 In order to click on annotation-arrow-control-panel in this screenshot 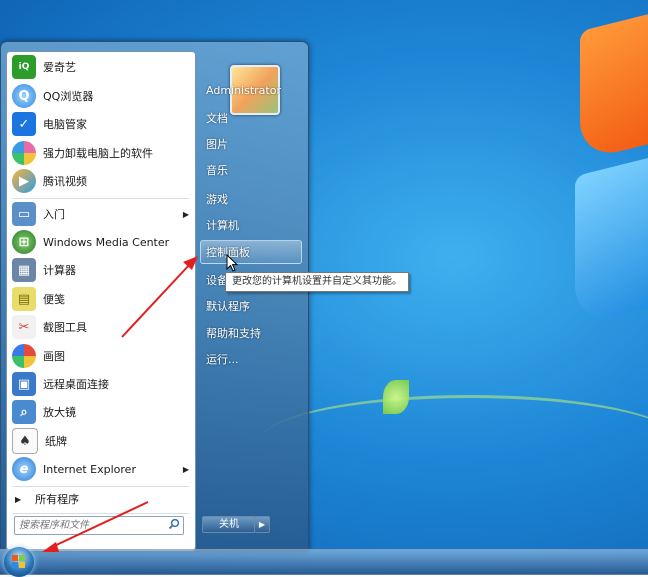, I will do `click(159, 297)`.